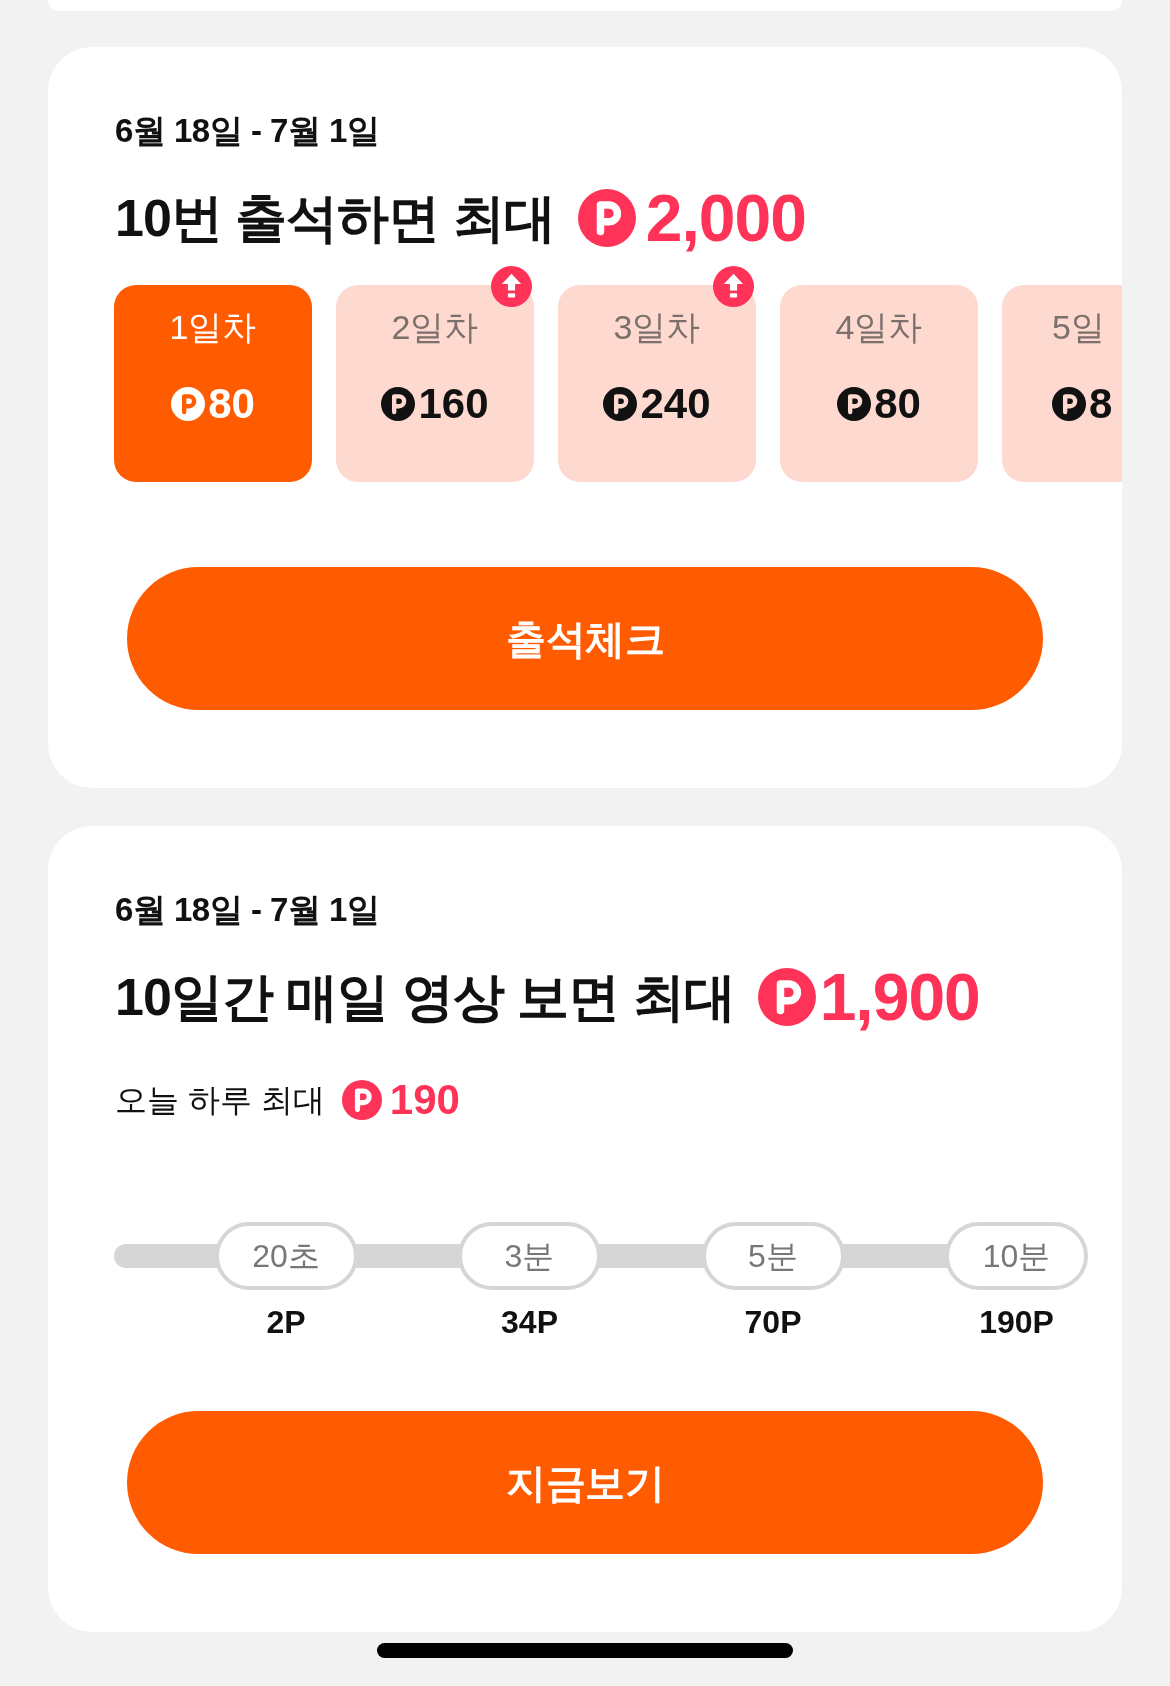 Image resolution: width=1170 pixels, height=1686 pixels. I want to click on headline: 10일간 매일 영상 보면 최대, so click(425, 997).